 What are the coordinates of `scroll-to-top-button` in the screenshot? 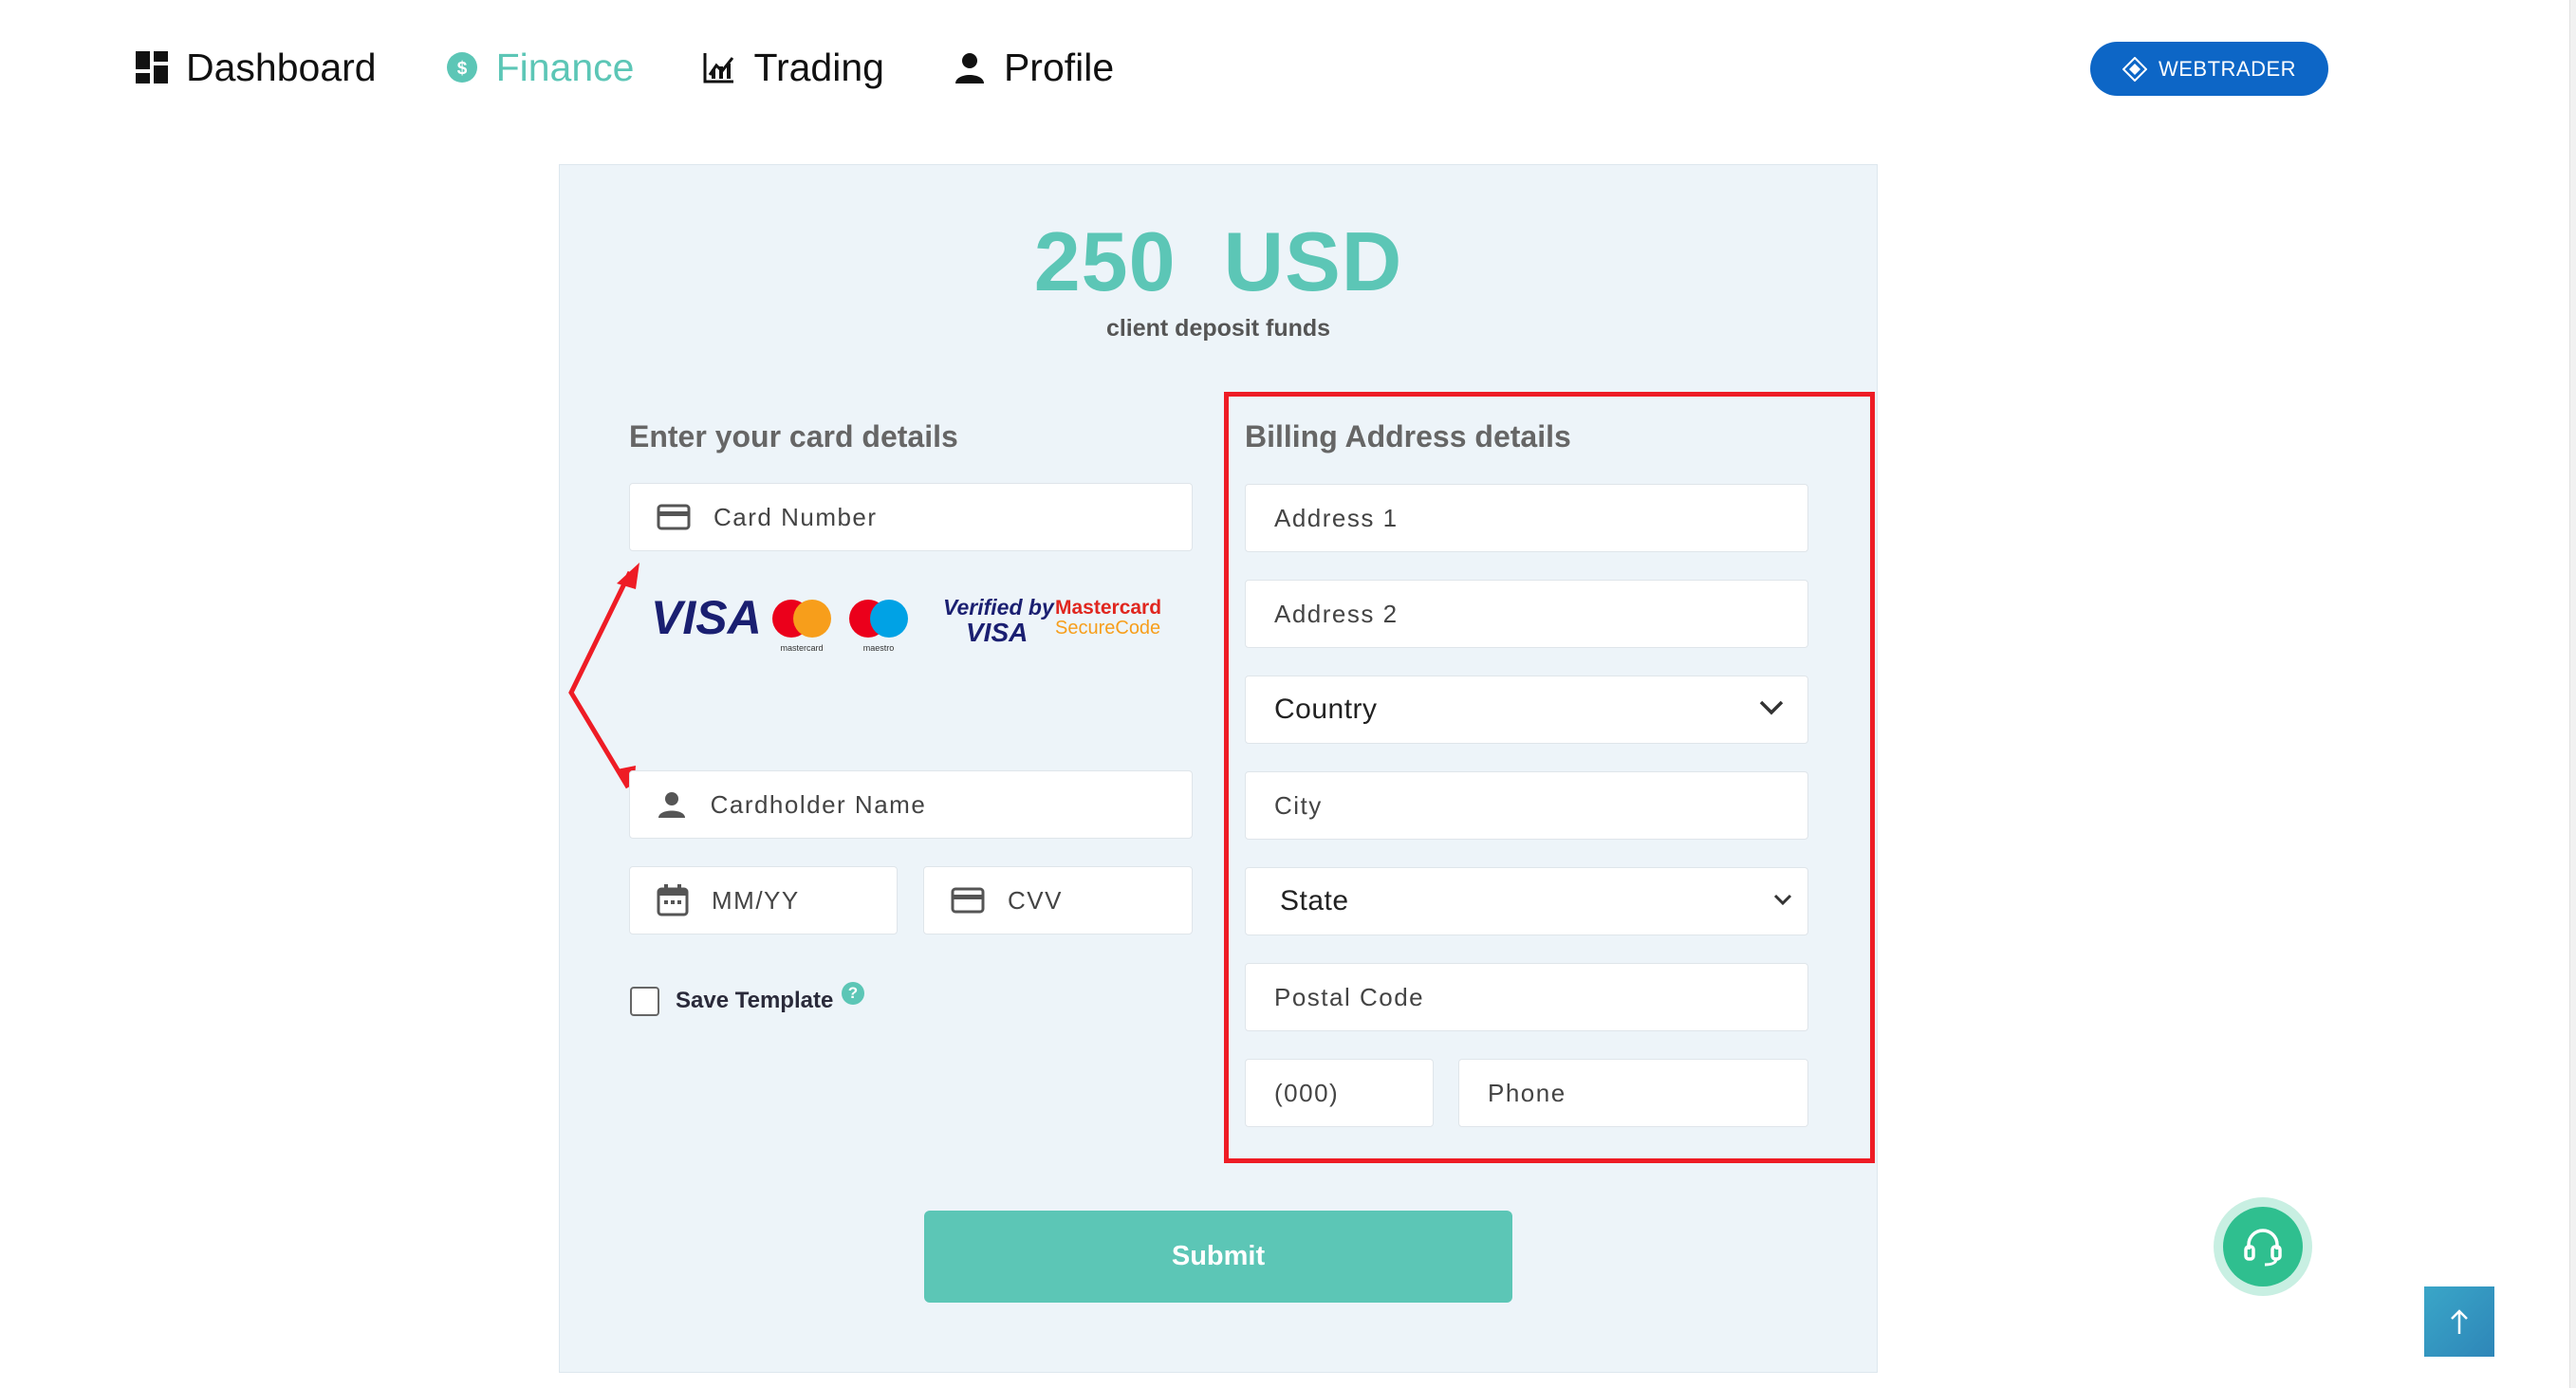 It's located at (2459, 1321).